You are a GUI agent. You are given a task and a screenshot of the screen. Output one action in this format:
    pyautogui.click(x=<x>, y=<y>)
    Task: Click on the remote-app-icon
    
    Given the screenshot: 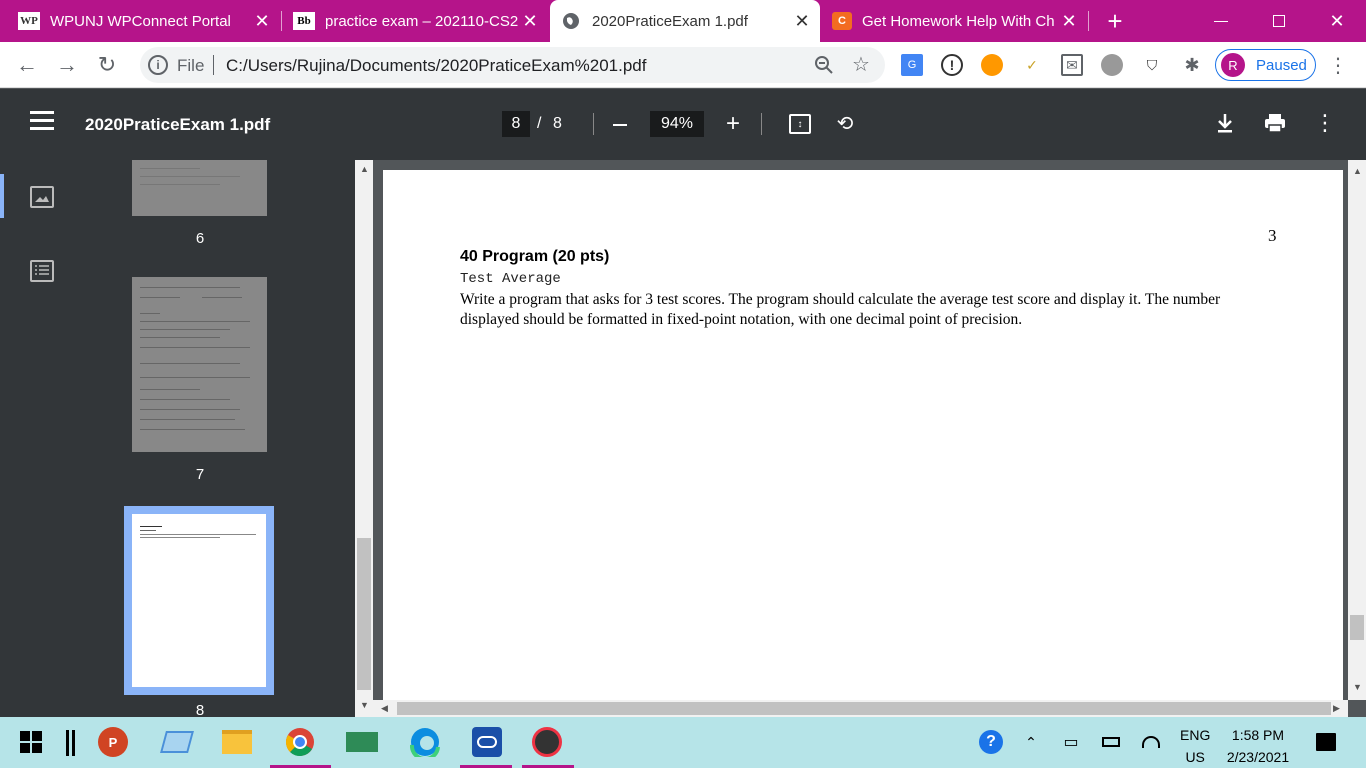 What is the action you would take?
    pyautogui.click(x=487, y=742)
    